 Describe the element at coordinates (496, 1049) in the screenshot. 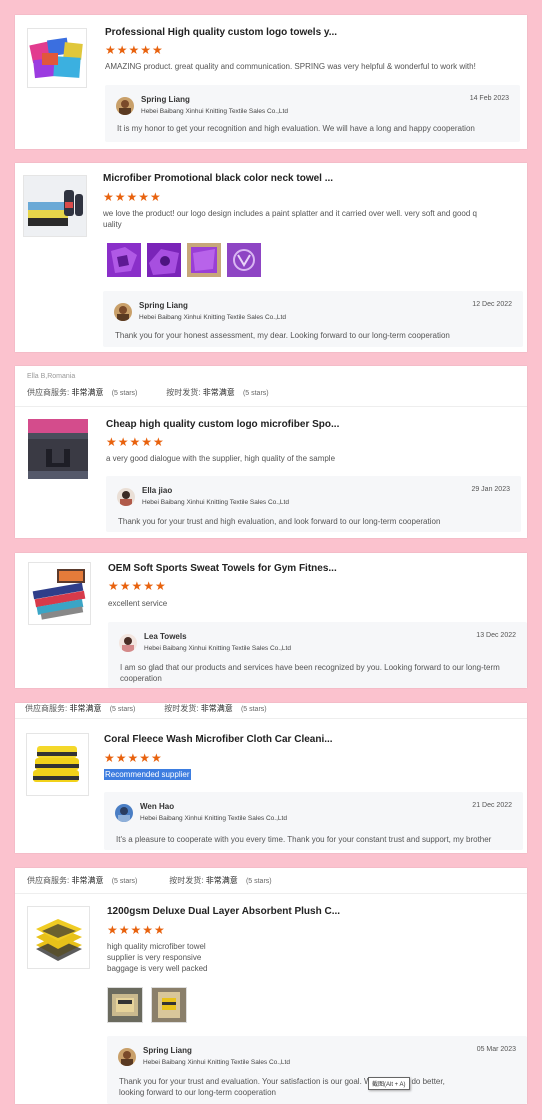

I see `reply-date: 05 Mar 2023` at that location.